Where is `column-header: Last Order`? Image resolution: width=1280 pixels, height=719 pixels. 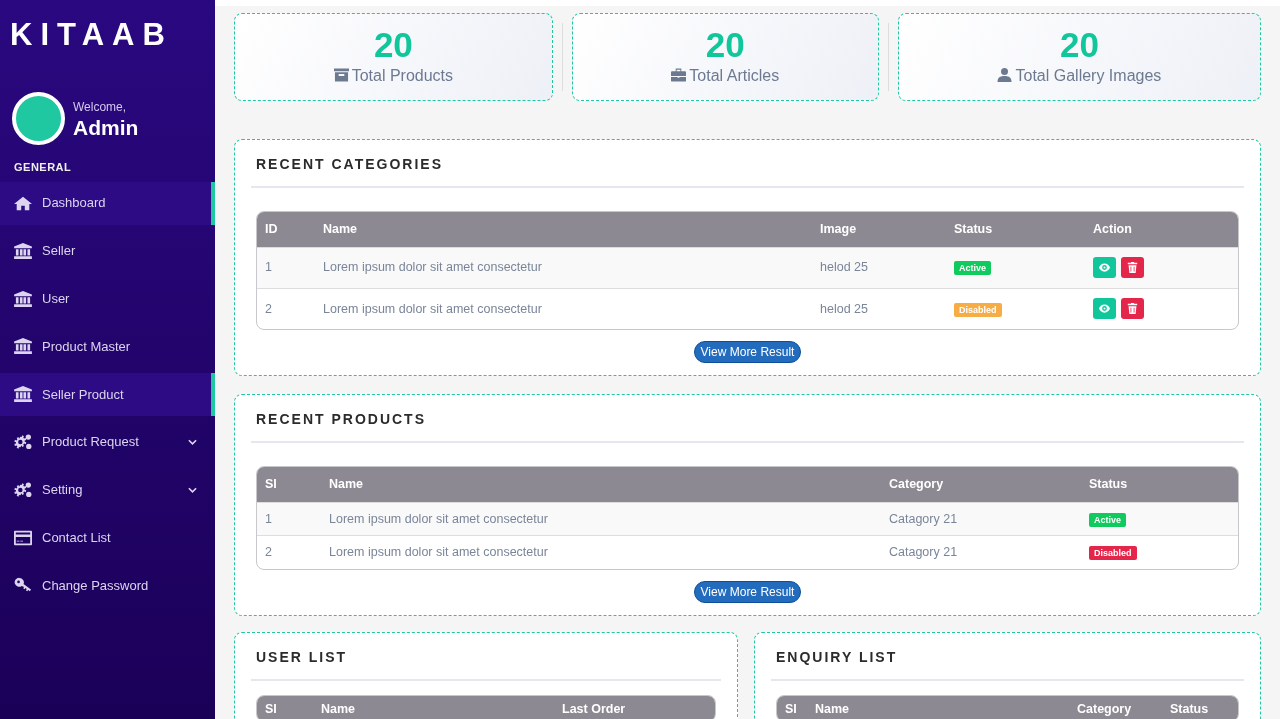
column-header: Last Order is located at coordinates (634, 707).